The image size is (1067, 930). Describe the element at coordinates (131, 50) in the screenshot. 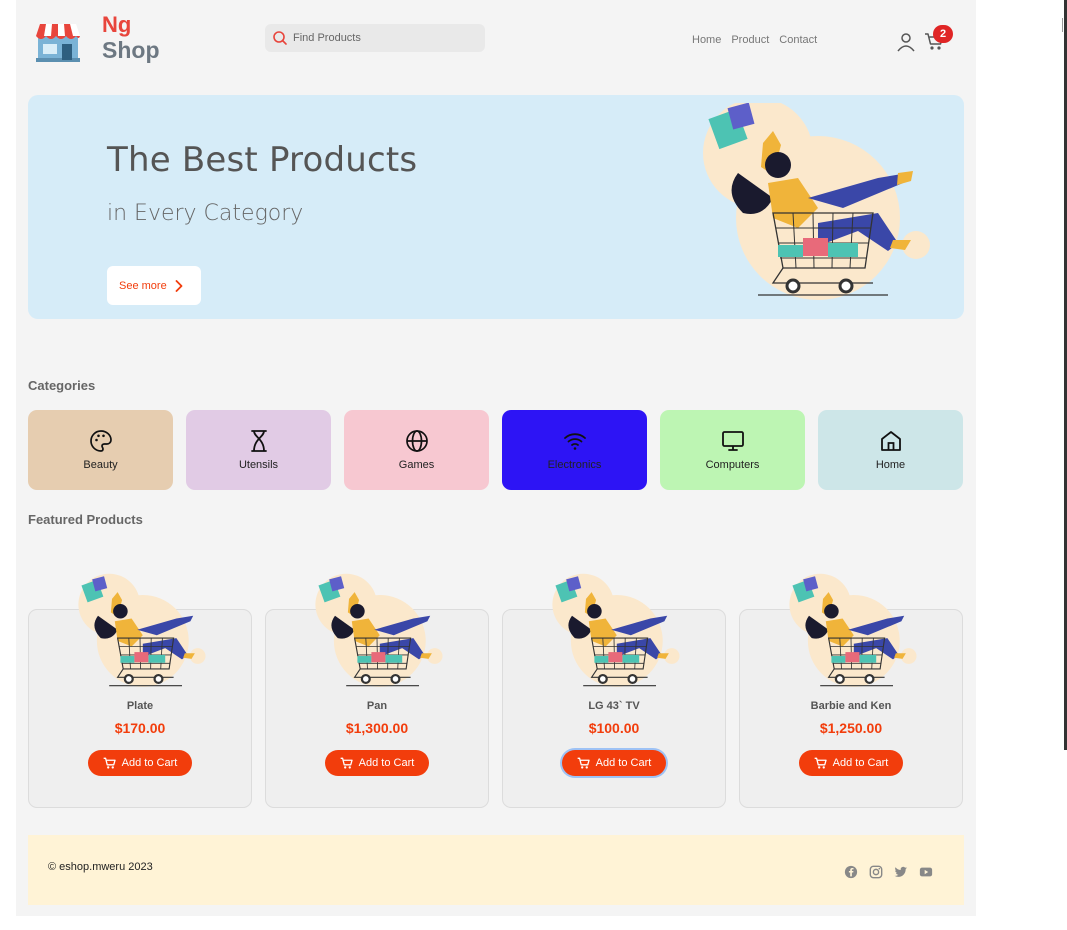

I see `logo-text-shop: Shop` at that location.